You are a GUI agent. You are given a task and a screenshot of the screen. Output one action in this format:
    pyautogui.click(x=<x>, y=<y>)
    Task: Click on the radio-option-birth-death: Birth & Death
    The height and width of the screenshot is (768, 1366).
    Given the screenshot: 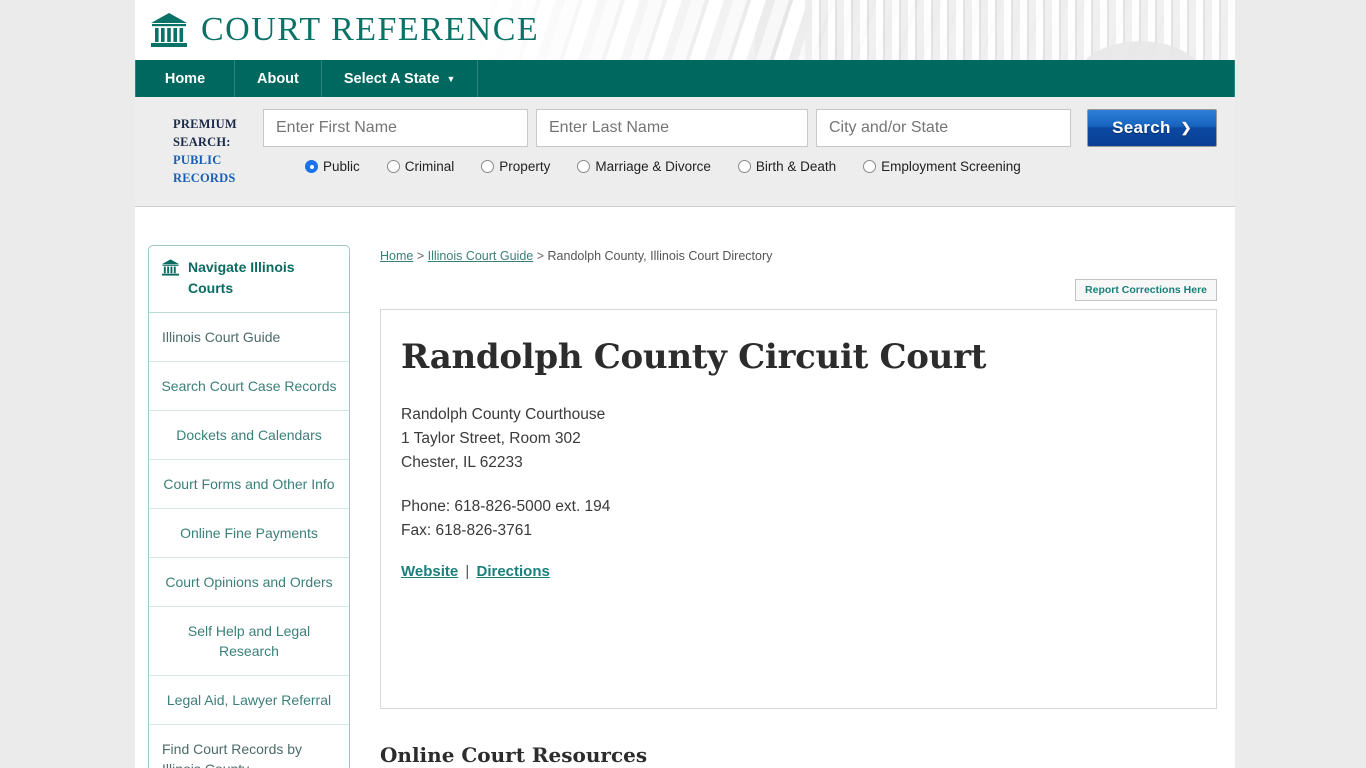 What is the action you would take?
    pyautogui.click(x=787, y=166)
    